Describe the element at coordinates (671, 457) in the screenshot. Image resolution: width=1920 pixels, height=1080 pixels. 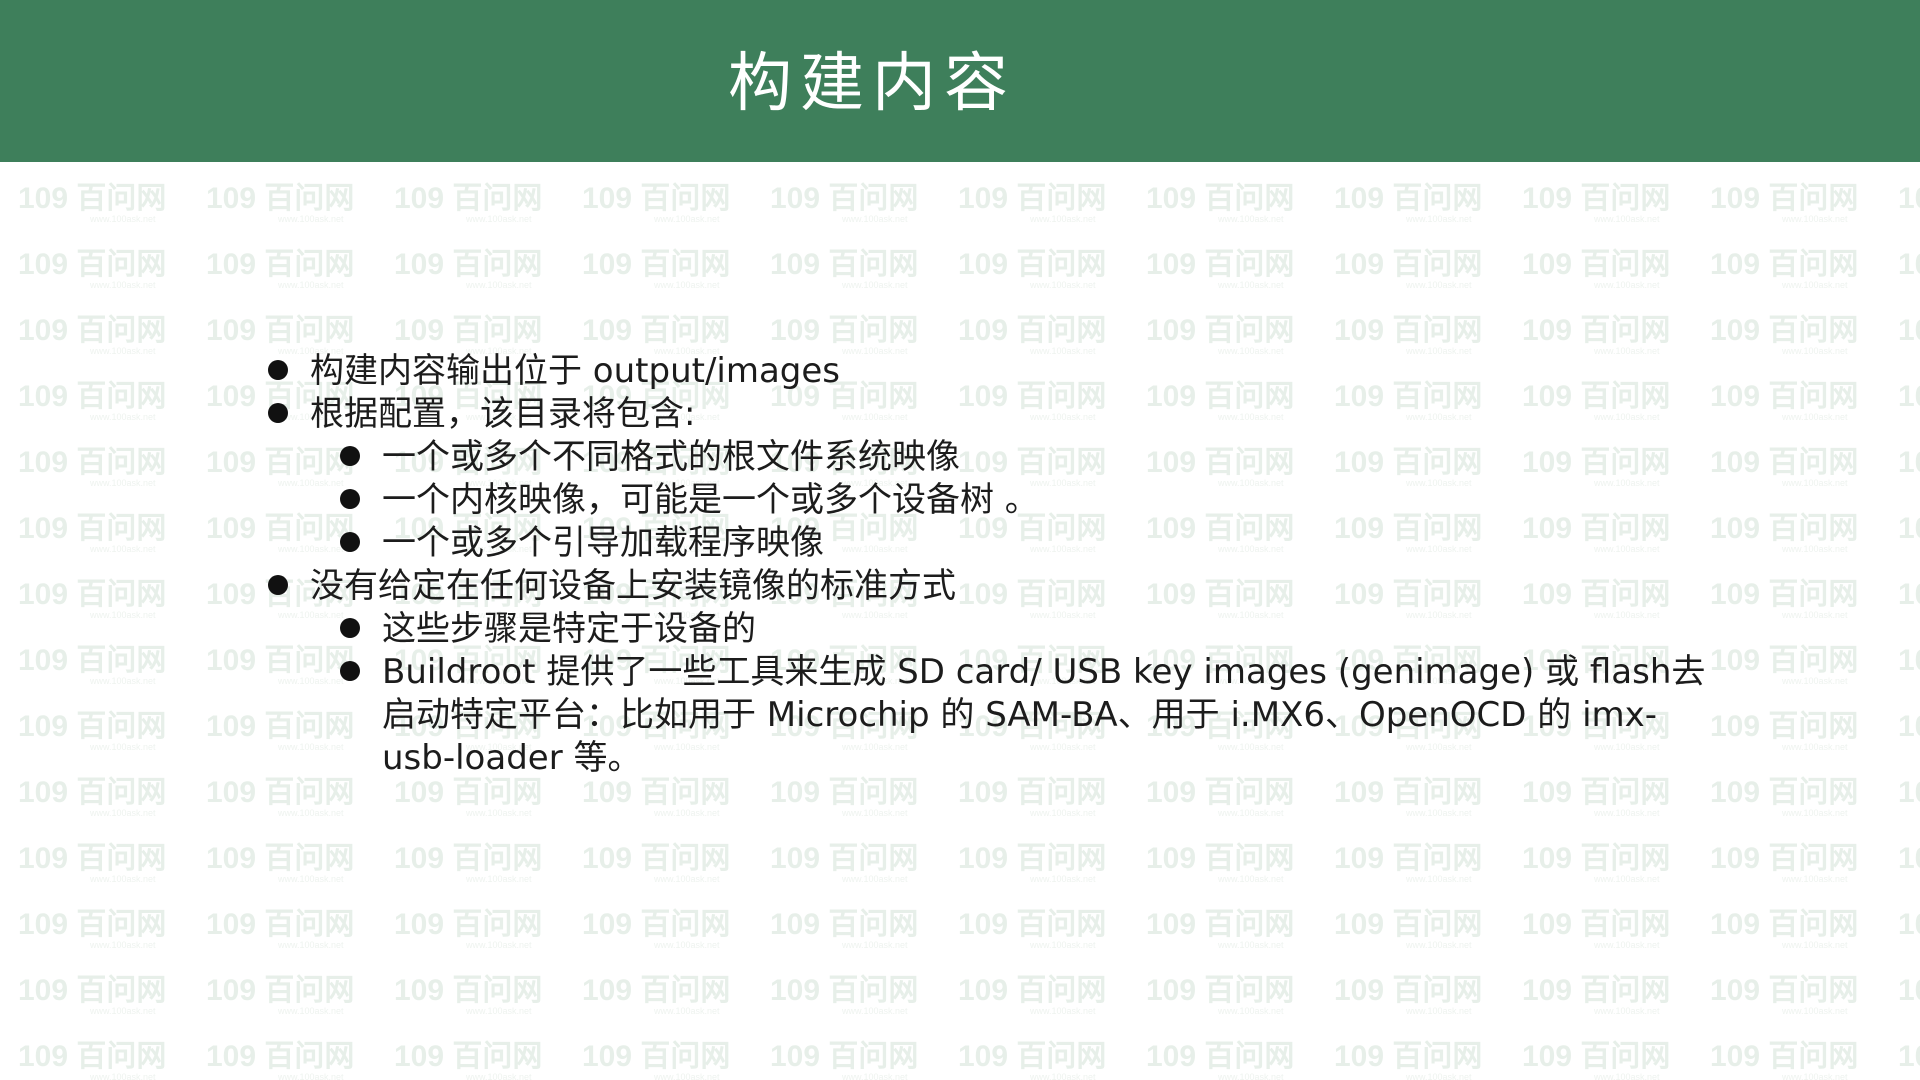
I see `bullet-text: 一个或多个不同格式的根文件系统映像` at that location.